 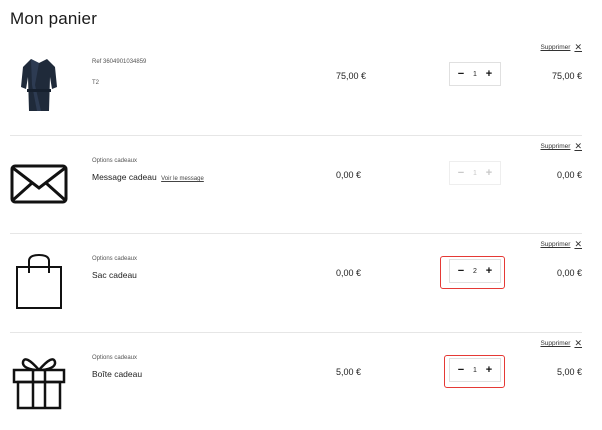 I want to click on quantity-value: 2, so click(x=475, y=271).